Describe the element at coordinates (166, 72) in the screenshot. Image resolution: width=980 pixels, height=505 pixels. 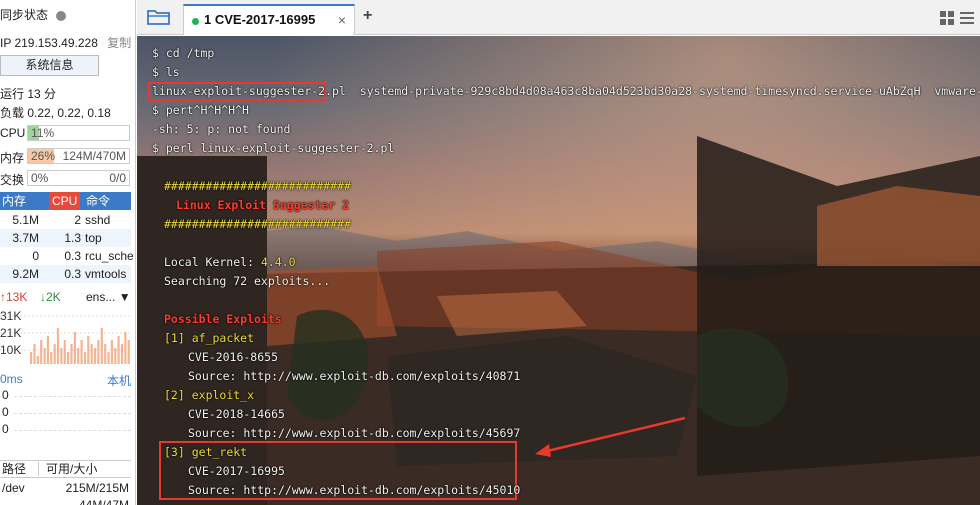
I see `terminal-line: $ ls` at that location.